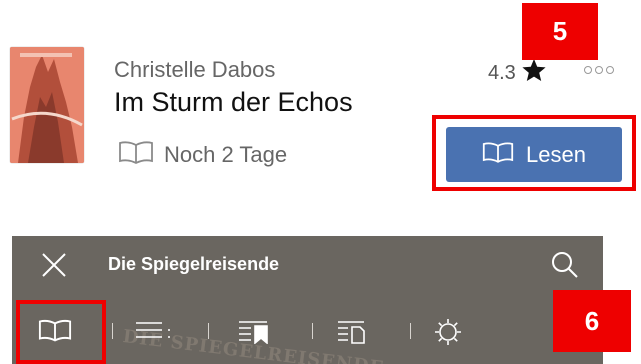 This screenshot has width=641, height=364. I want to click on read-button-label: Lesen, so click(556, 154).